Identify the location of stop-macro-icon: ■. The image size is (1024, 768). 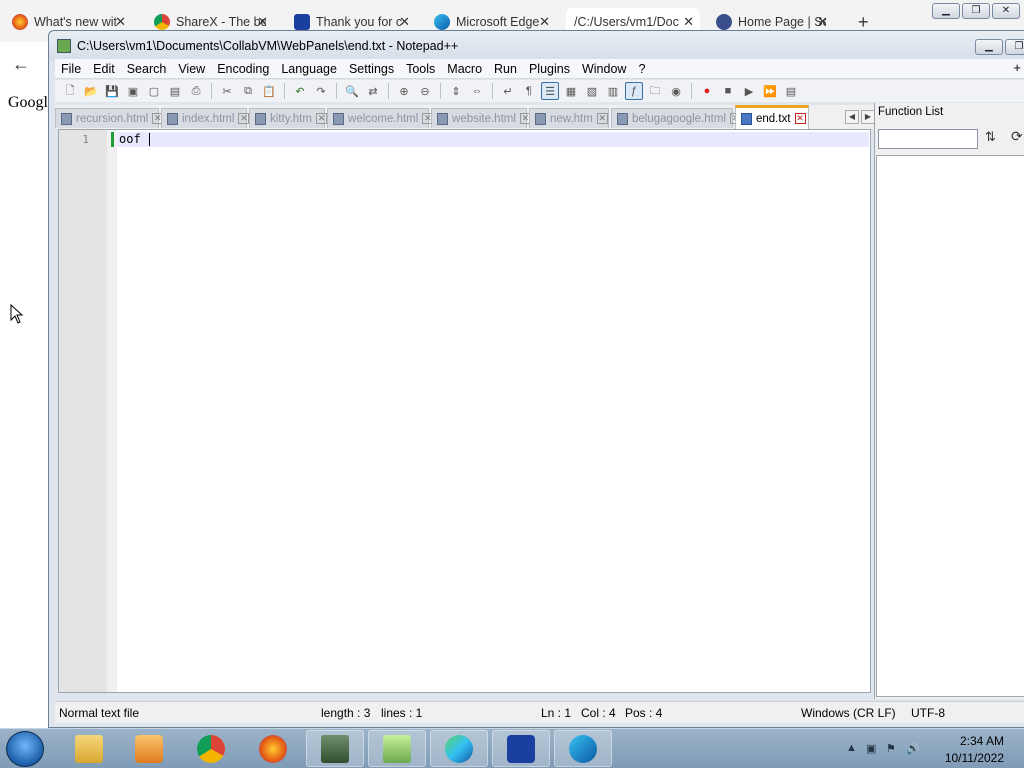
(728, 91).